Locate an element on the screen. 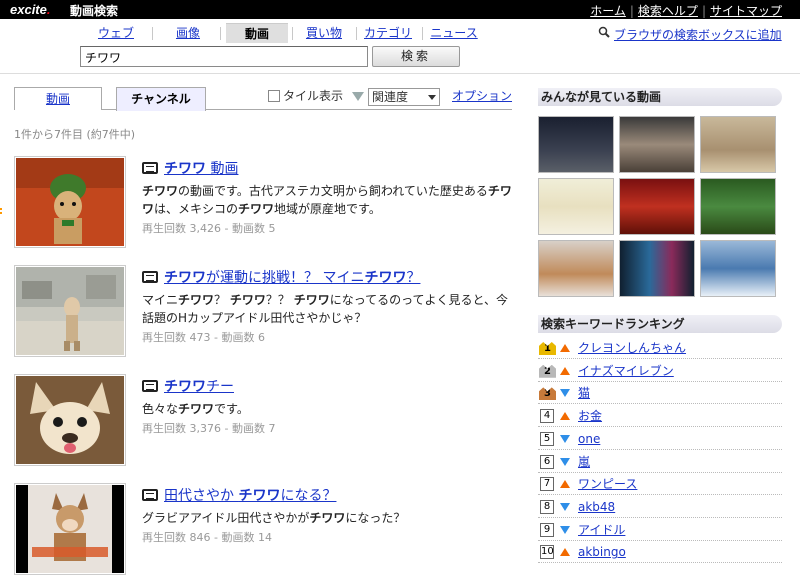  tile-view-toggle: タイル表示 is located at coordinates (305, 95).